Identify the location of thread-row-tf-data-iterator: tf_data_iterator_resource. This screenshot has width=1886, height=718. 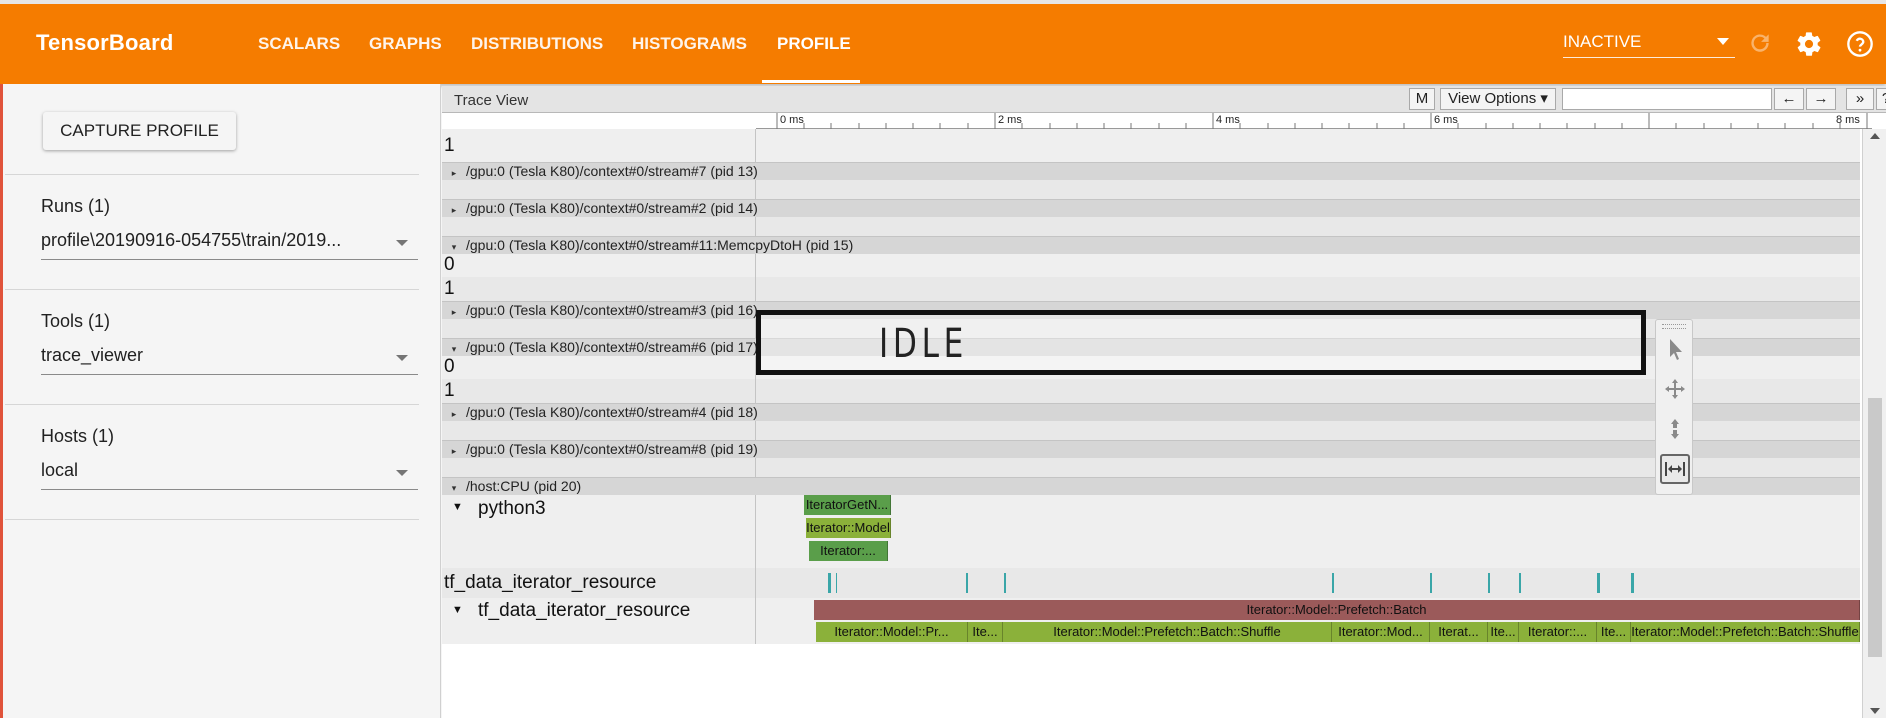
(1151, 583).